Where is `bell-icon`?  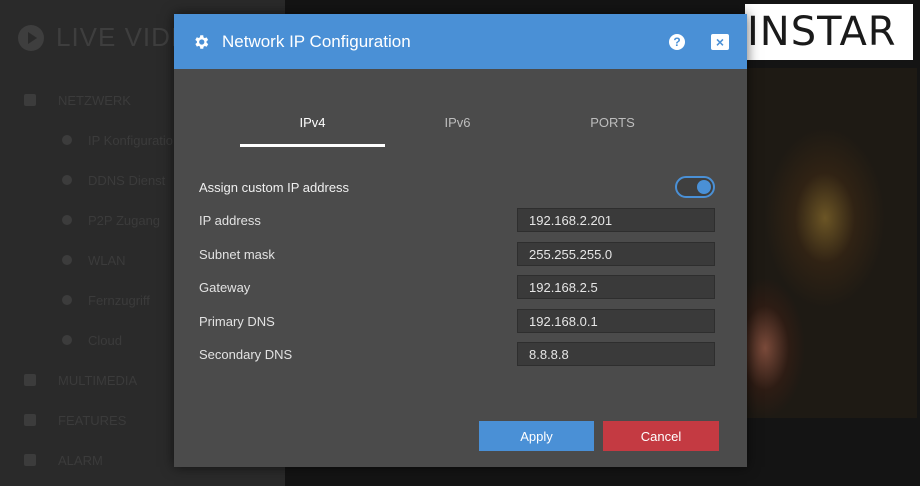
bell-icon is located at coordinates (30, 460).